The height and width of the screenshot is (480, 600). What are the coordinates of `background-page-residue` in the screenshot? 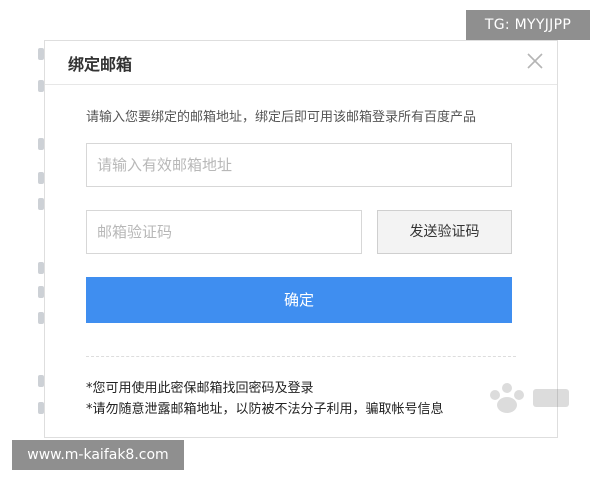 It's located at (22, 240).